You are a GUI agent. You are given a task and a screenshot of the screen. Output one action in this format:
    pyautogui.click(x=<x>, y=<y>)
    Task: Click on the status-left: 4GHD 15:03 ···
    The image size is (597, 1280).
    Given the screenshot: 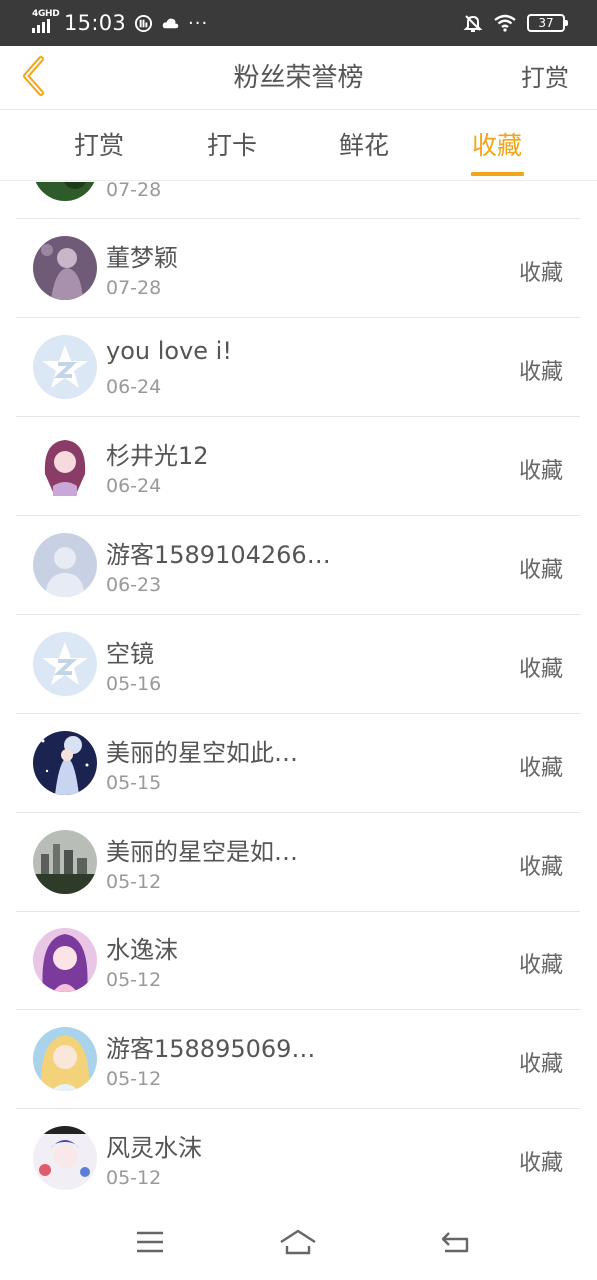 What is the action you would take?
    pyautogui.click(x=119, y=23)
    